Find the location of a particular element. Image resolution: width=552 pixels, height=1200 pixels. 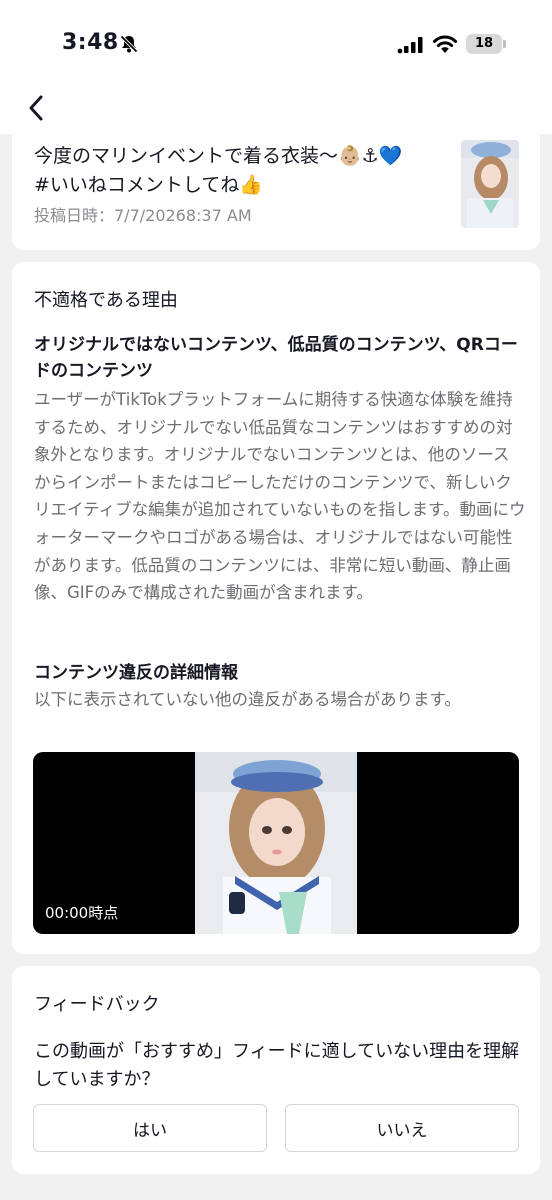

post-caption-line2: #いいねコメントしてね👍 is located at coordinates (149, 185).